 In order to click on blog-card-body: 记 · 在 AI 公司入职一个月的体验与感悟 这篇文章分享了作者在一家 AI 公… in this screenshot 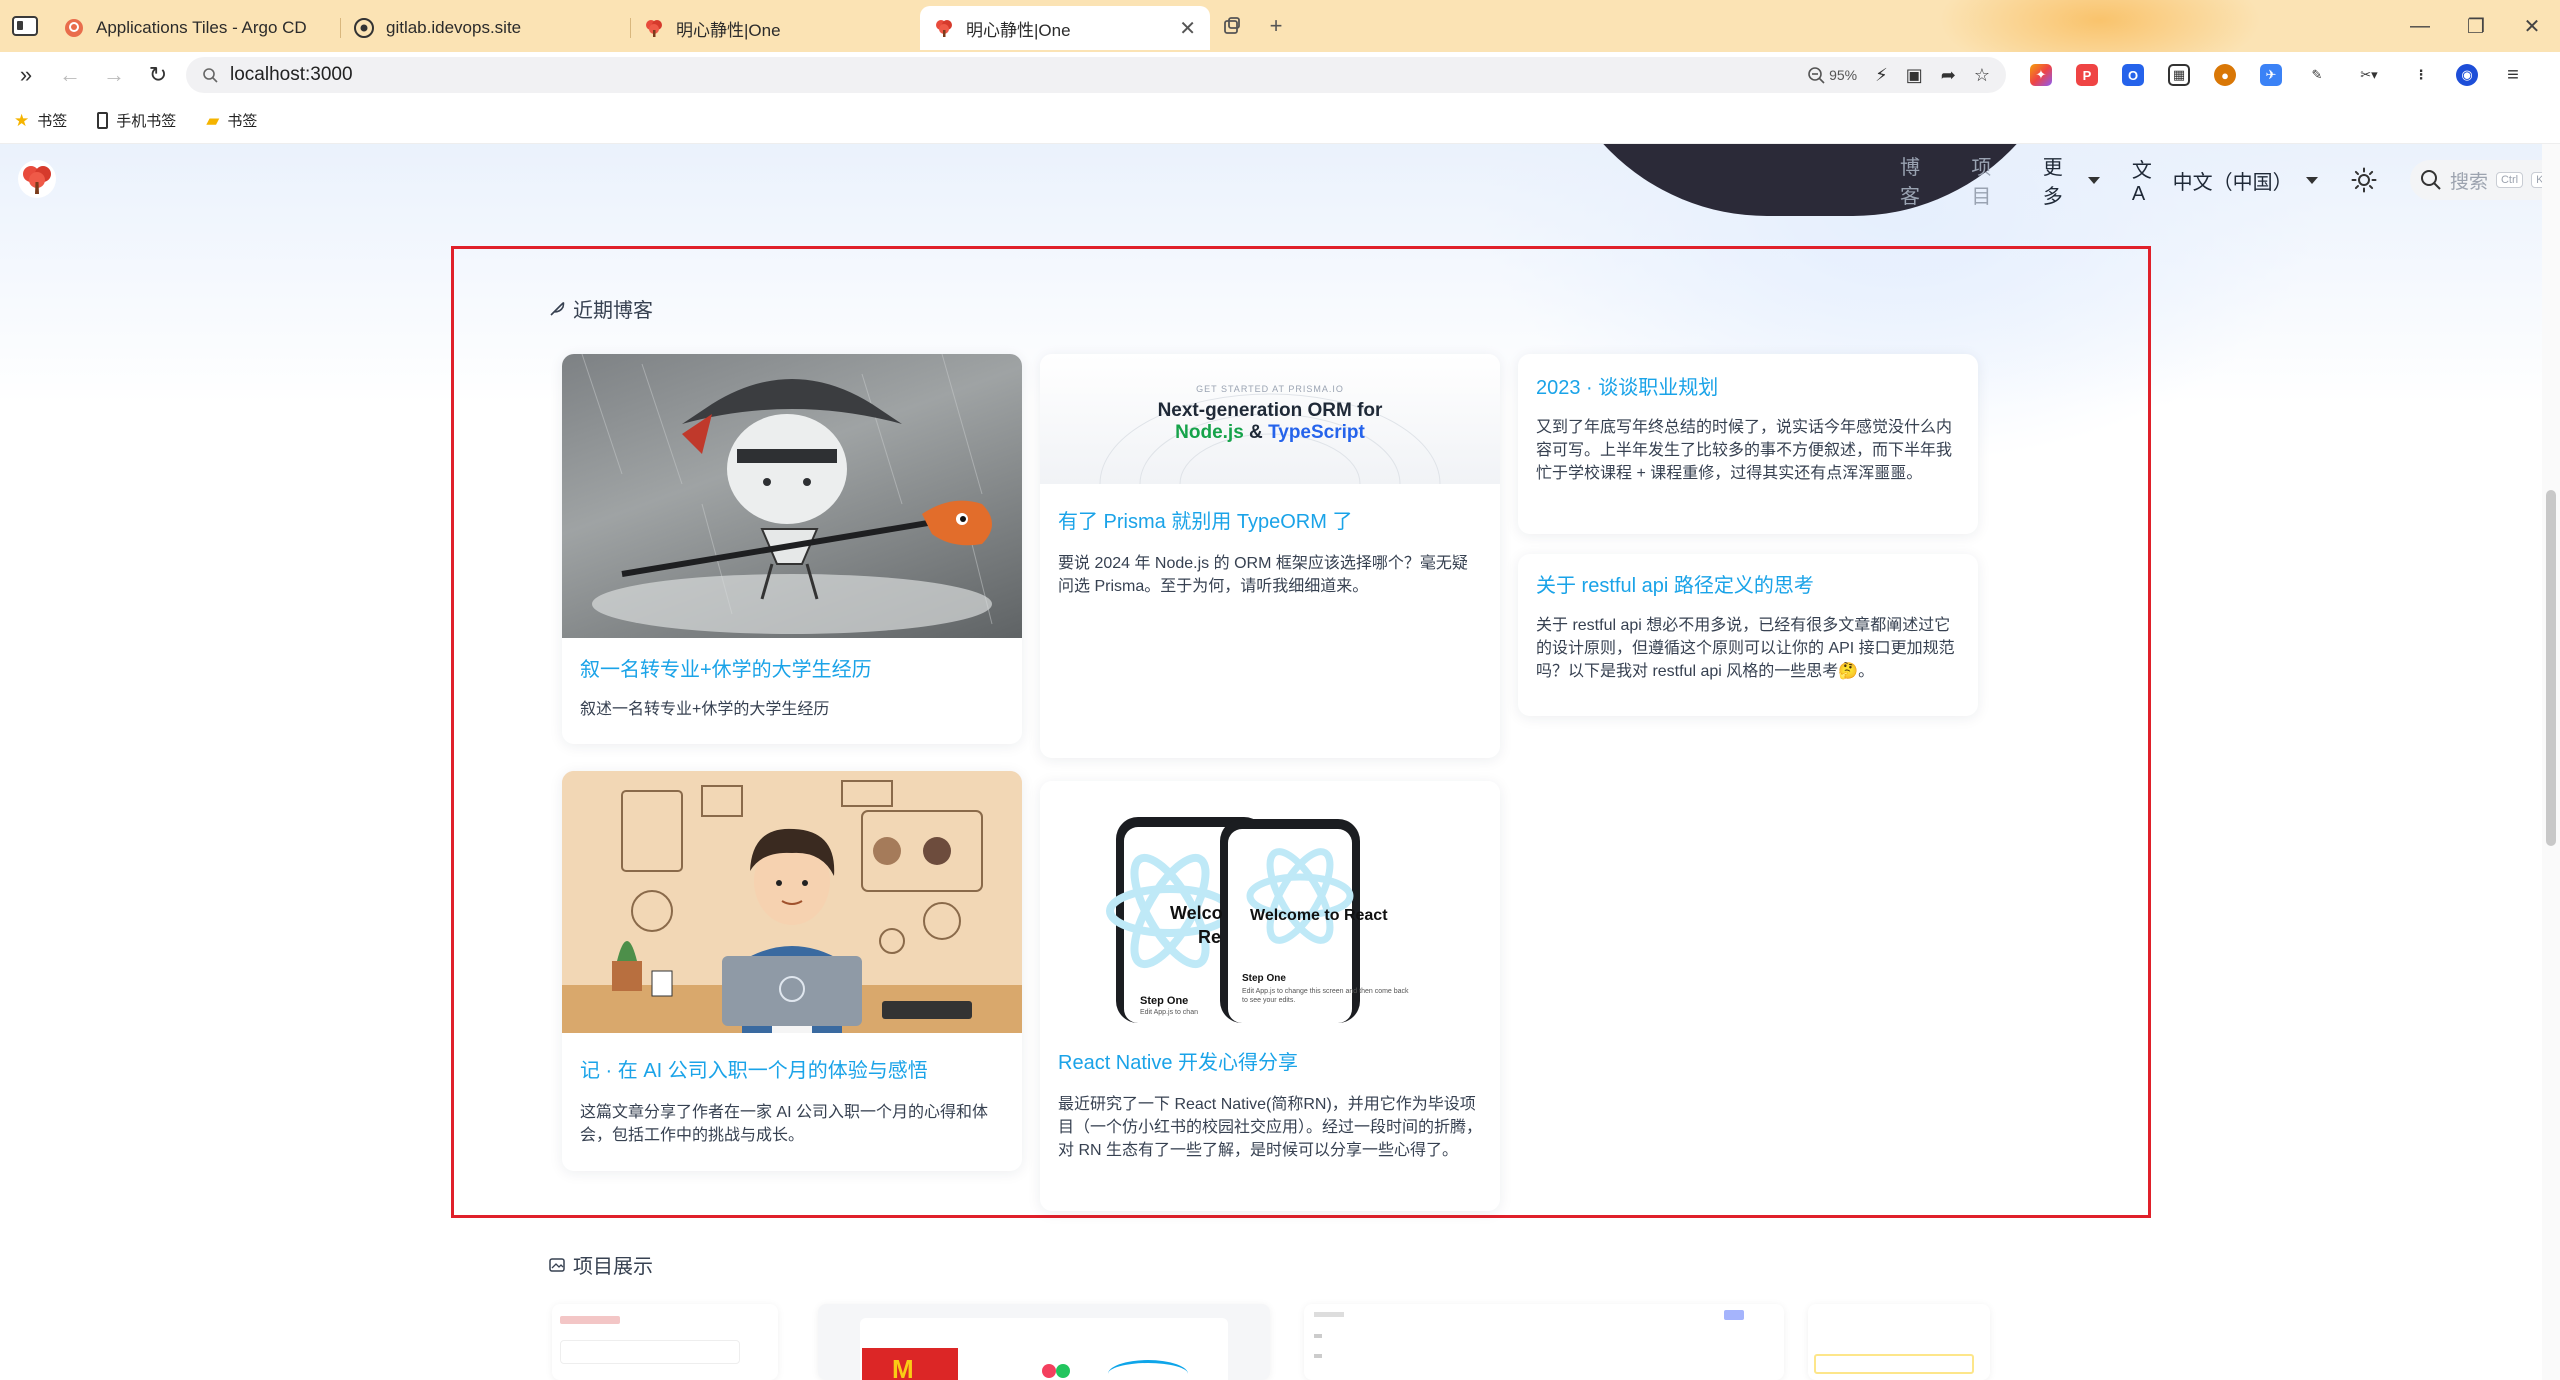, I will do `click(792, 1102)`.